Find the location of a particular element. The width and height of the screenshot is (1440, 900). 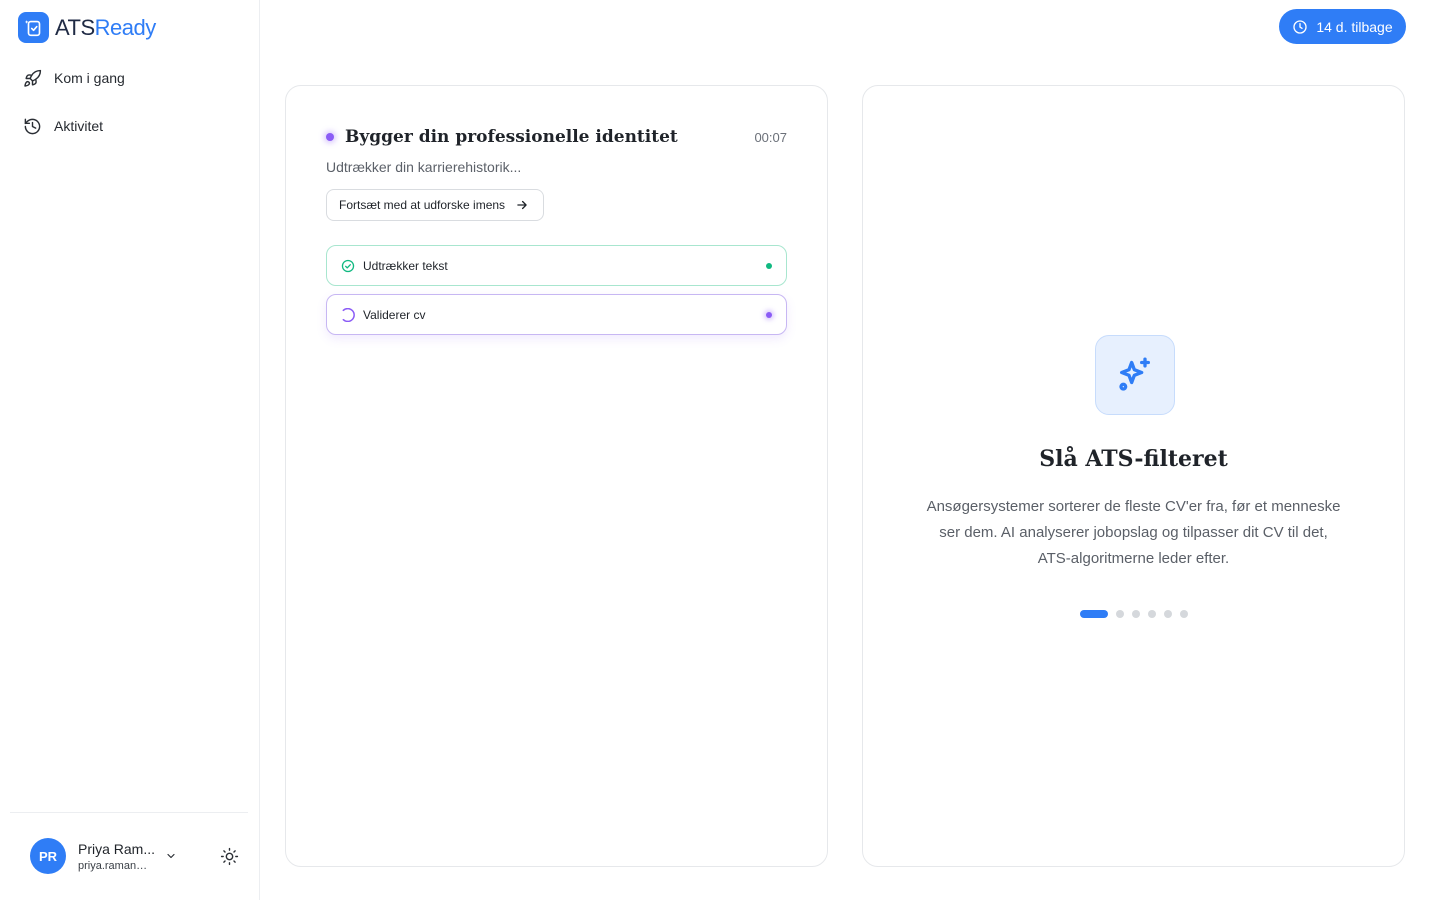

continue-exploring-label: Fortsæt med at udforske imens is located at coordinates (422, 205).